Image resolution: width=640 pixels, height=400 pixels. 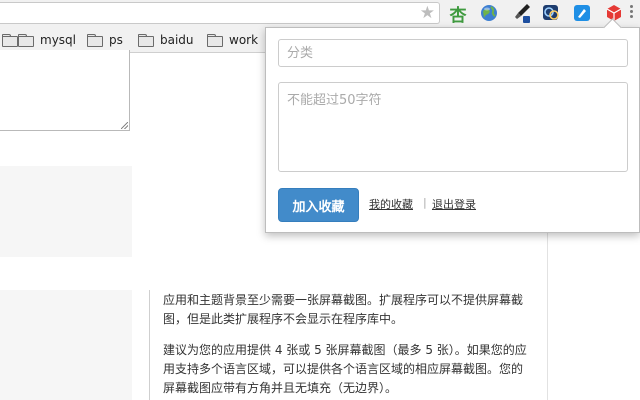 What do you see at coordinates (391, 204) in the screenshot?
I see `my-favorites-link: 我的收藏` at bounding box center [391, 204].